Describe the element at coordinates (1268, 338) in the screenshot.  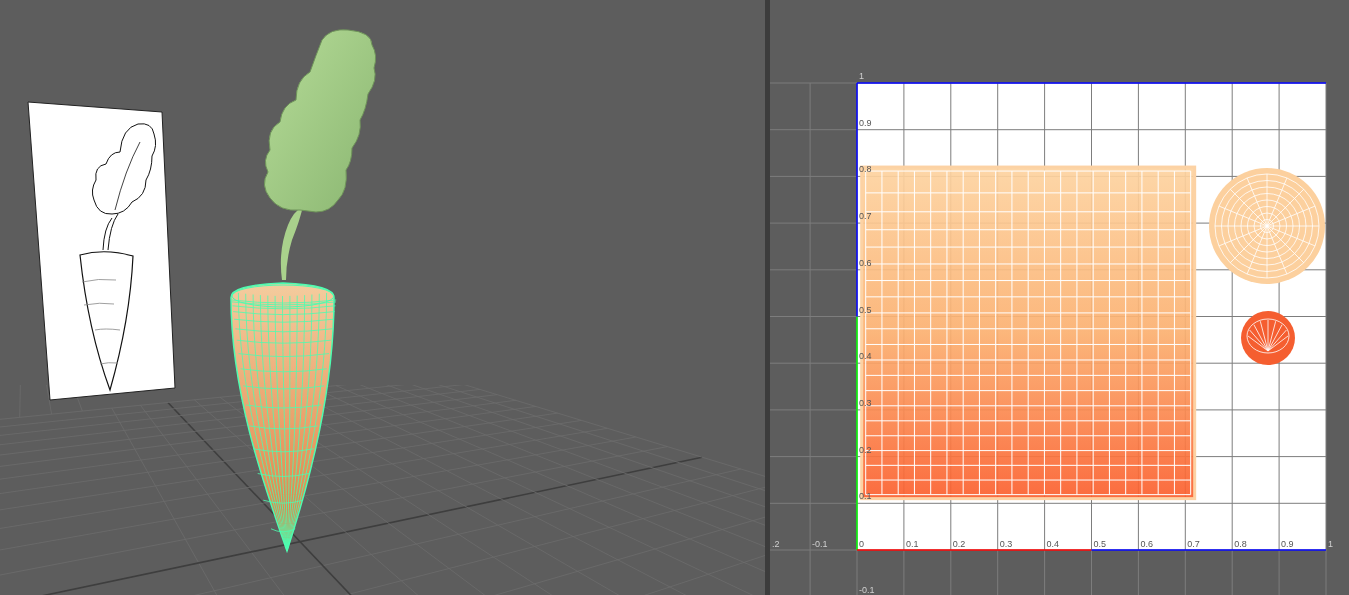
I see `uv-tip-shell-drawing` at that location.